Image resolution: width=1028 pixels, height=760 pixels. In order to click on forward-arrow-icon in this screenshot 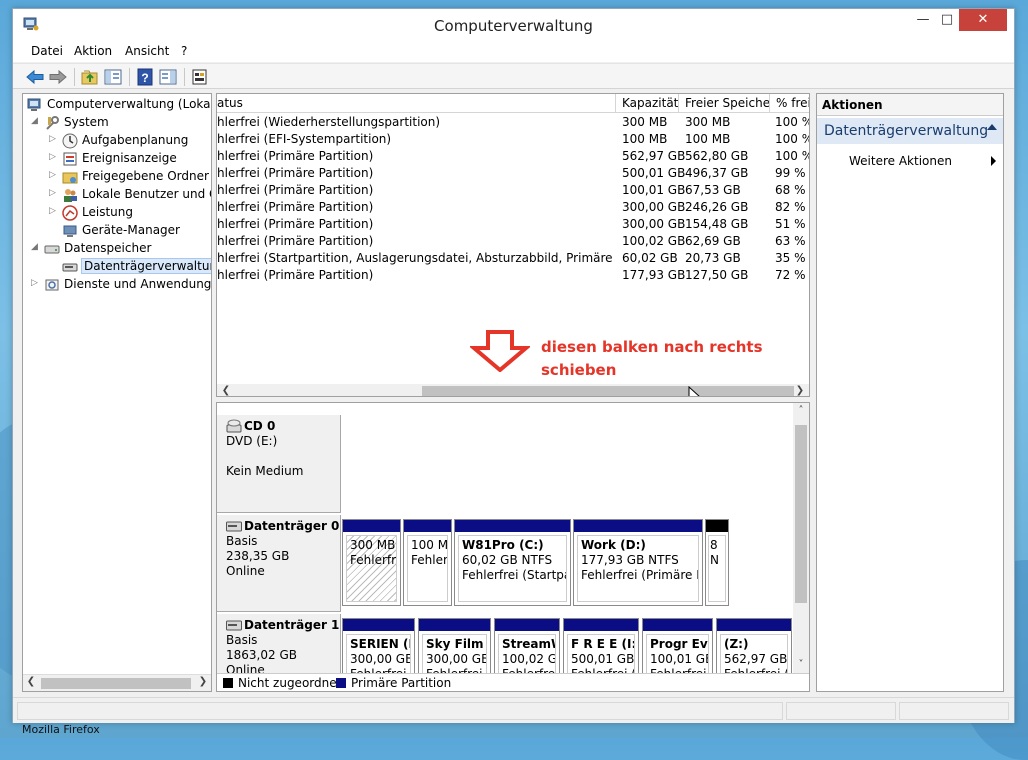, I will do `click(58, 77)`.